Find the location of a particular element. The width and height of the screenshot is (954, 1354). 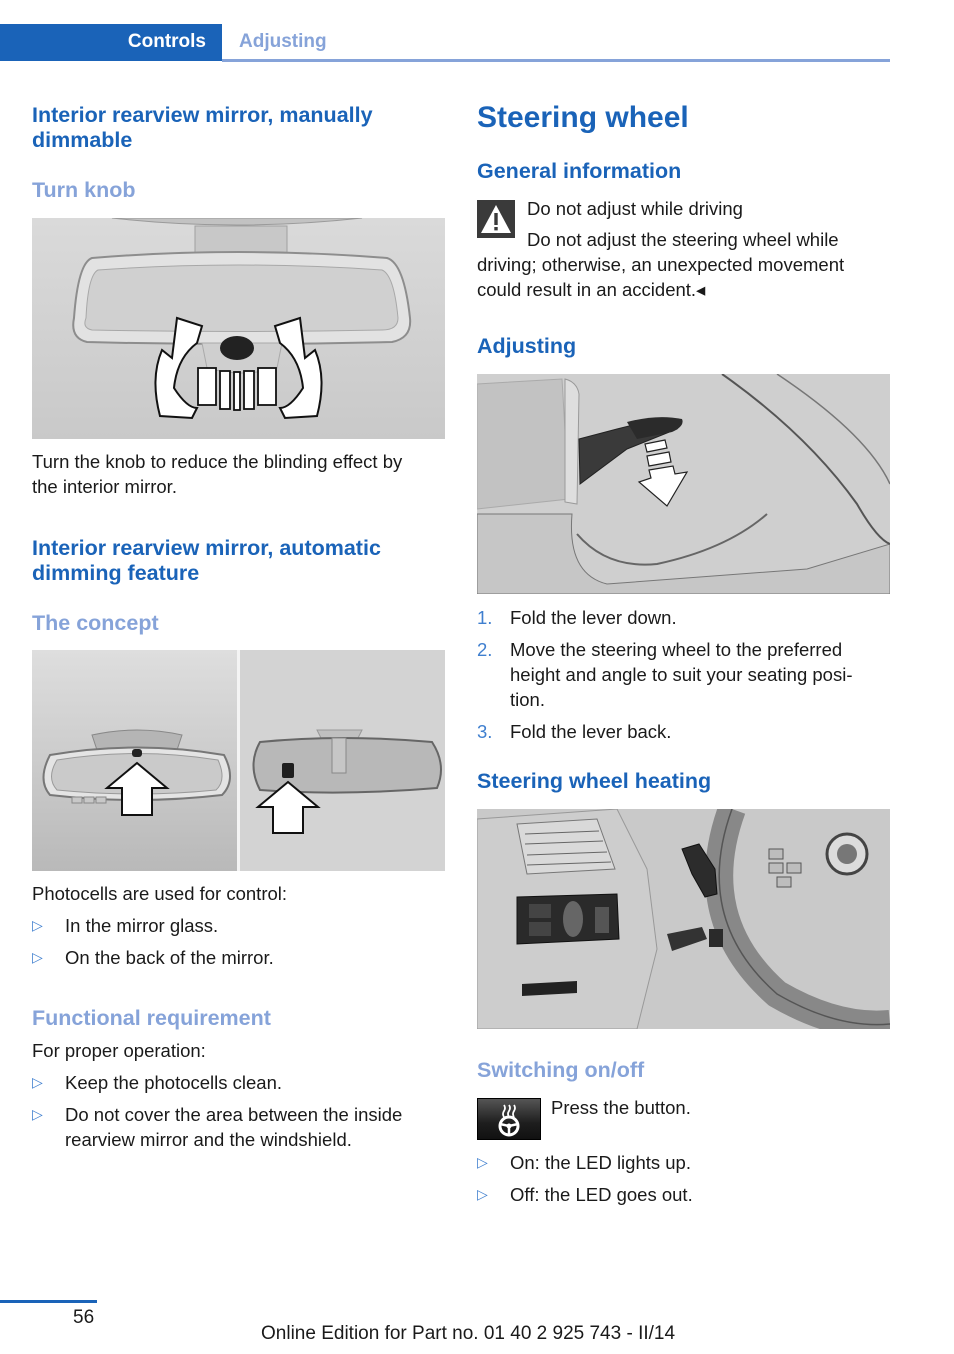

list-item-text: In the mirror glass. is located at coordinates (142, 925).